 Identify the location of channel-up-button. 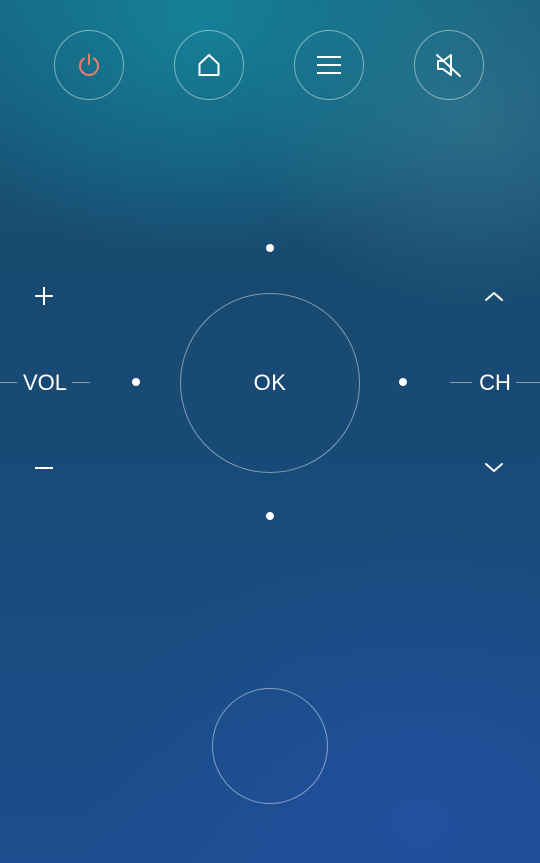
(494, 296).